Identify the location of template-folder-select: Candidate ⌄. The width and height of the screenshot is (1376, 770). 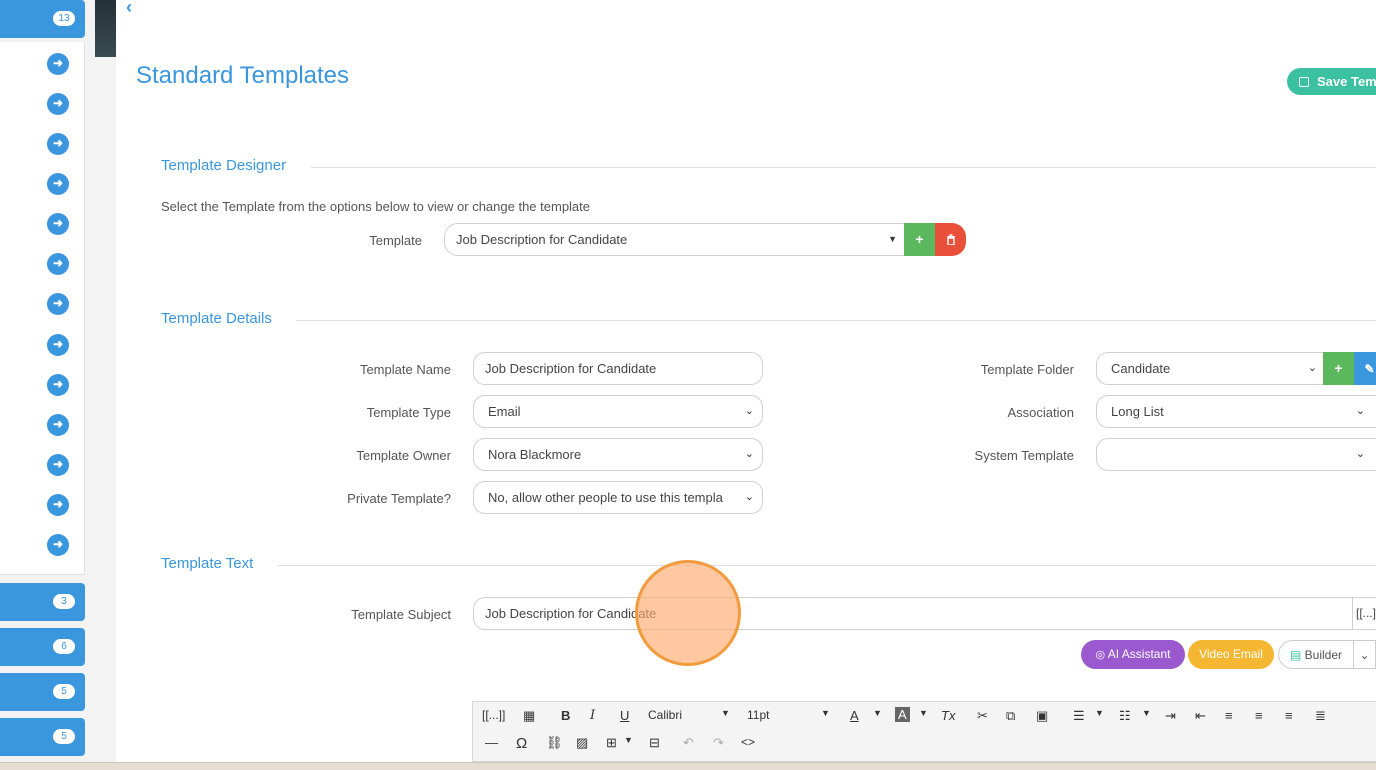
(1211, 368).